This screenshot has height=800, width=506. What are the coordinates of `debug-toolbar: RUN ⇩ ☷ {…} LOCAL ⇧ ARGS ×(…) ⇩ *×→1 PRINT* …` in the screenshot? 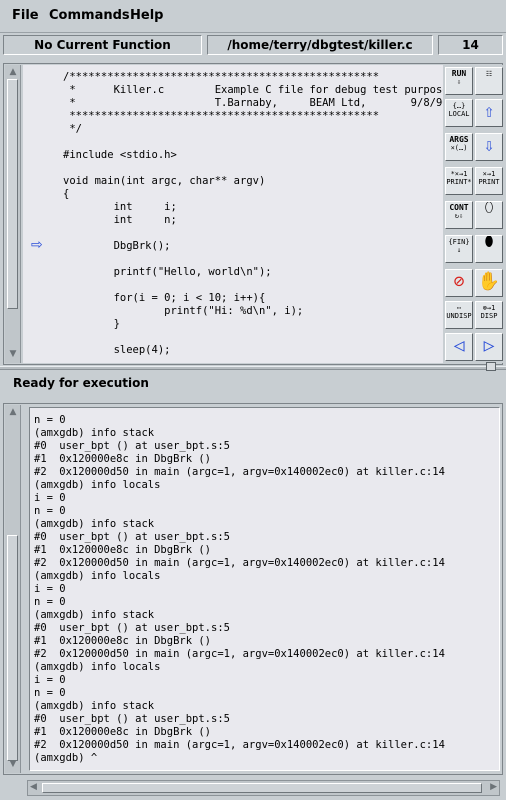 It's located at (473, 214).